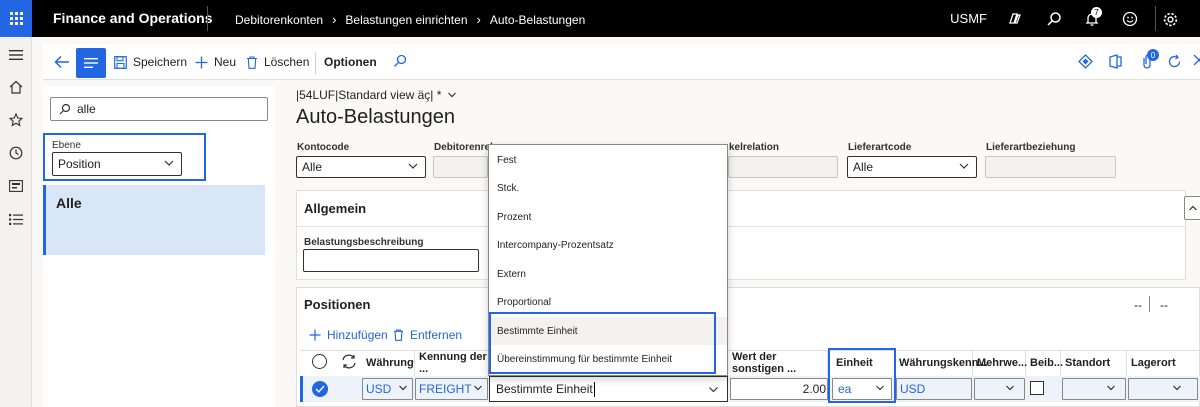  I want to click on save-button: Speichern, so click(150, 62).